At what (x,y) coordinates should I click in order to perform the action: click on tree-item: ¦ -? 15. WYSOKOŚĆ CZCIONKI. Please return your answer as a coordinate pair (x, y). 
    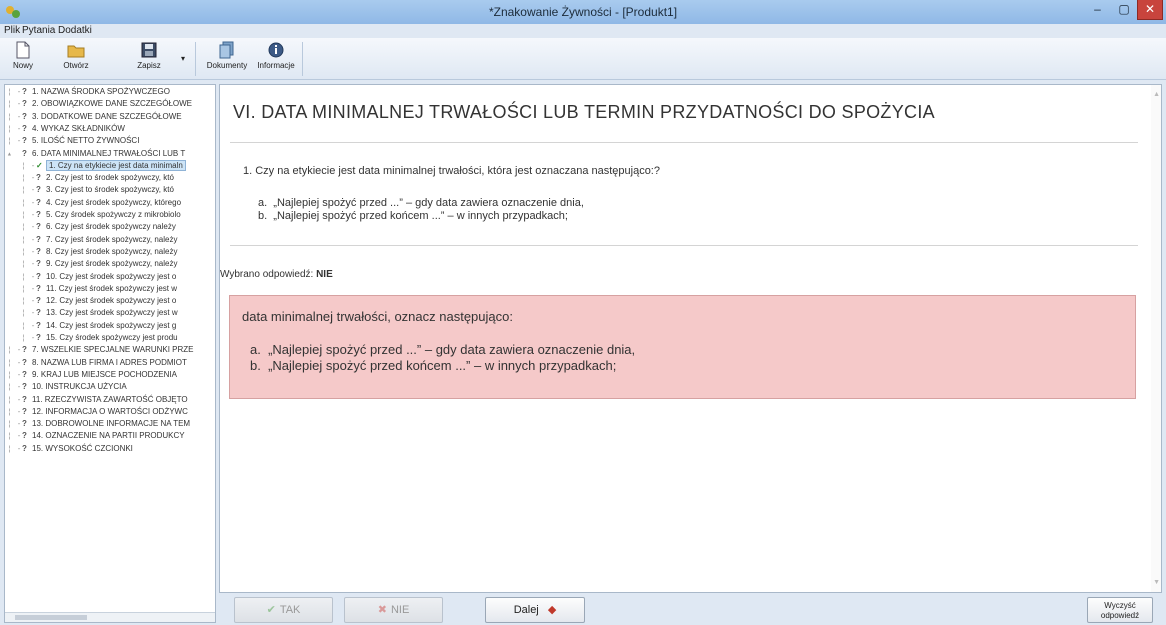
    Looking at the image, I should click on (110, 449).